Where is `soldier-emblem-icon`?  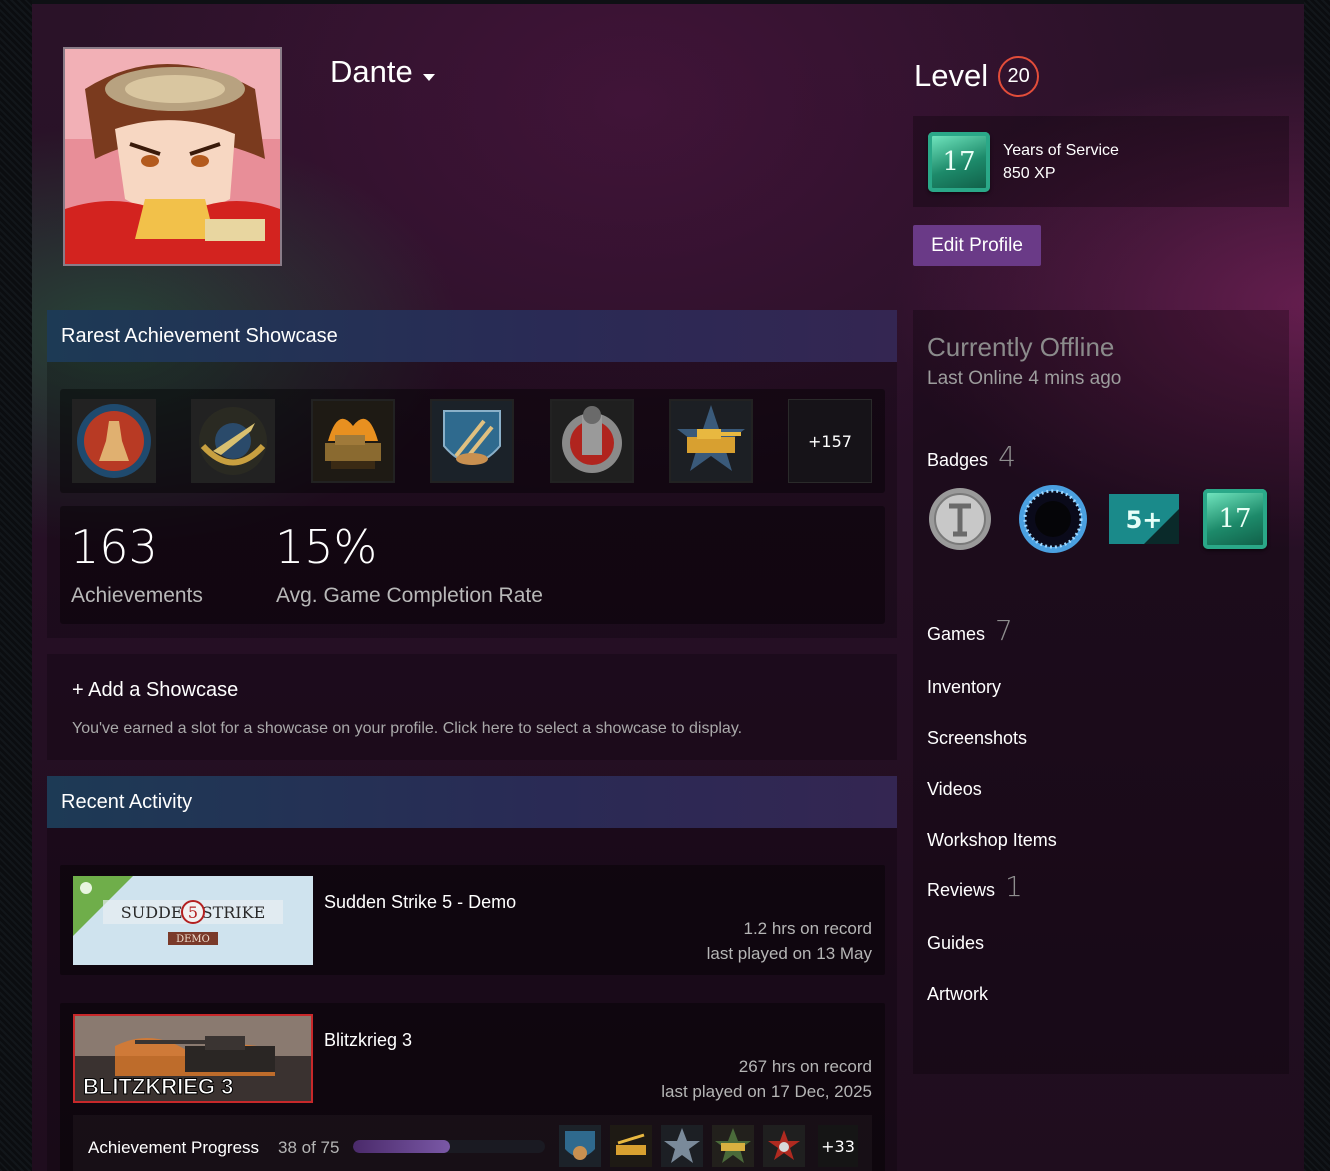
soldier-emblem-icon is located at coordinates (592, 441).